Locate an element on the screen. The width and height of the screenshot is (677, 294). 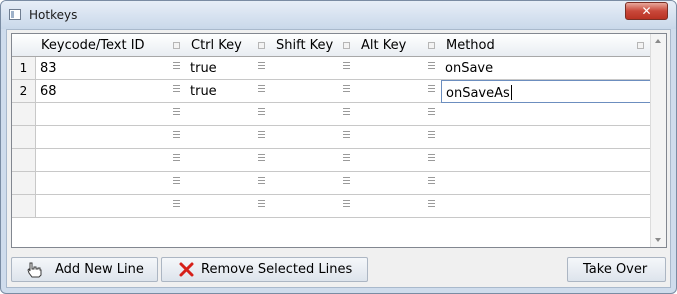
scroll-down-button is located at coordinates (658, 240).